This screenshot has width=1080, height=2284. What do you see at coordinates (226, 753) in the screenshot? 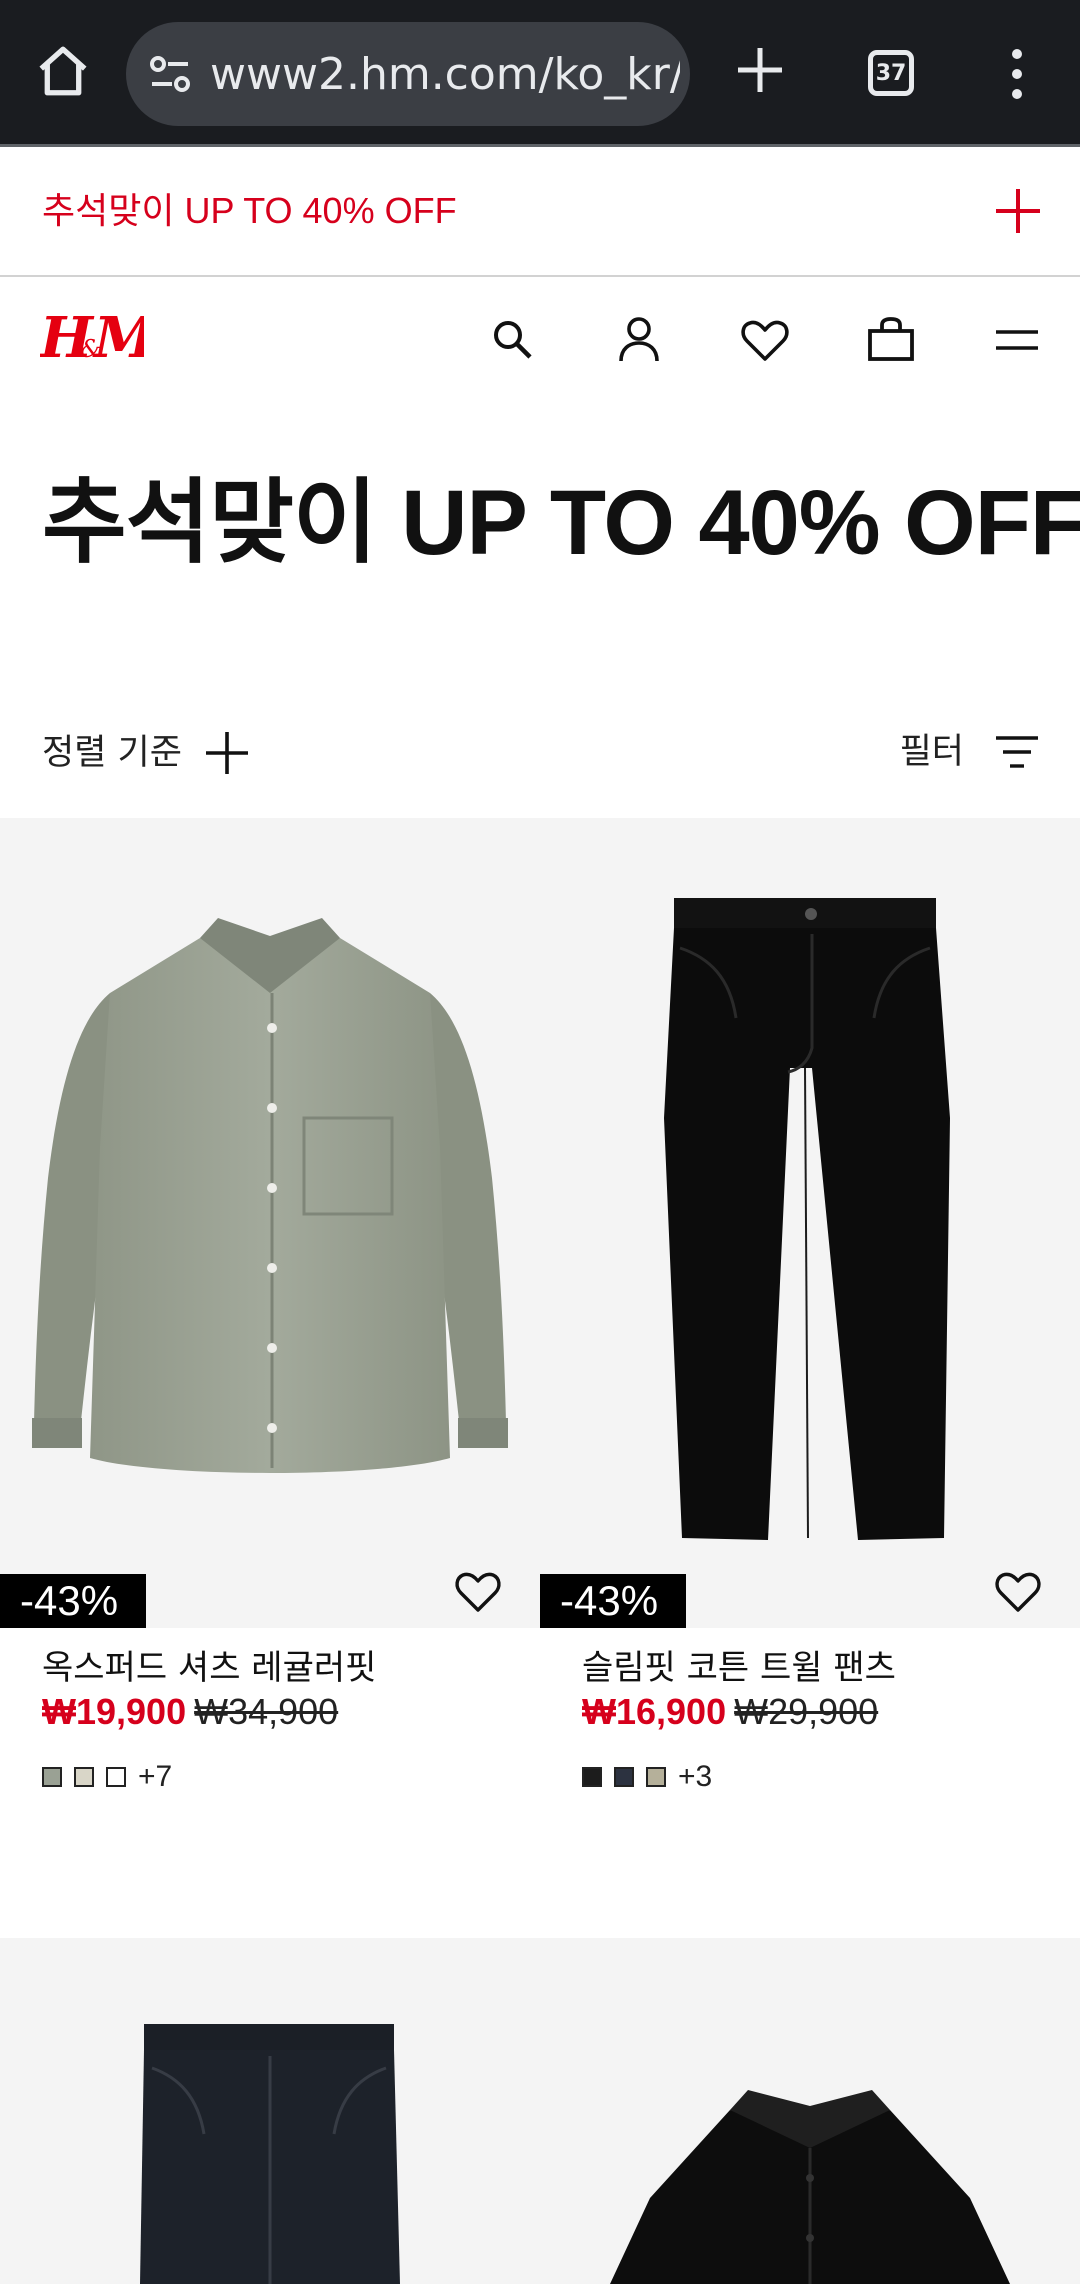
I see `plus-icon` at bounding box center [226, 753].